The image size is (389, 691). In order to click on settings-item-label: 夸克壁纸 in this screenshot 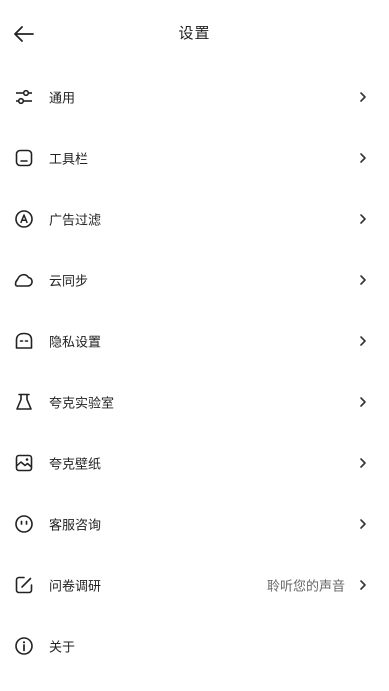, I will do `click(75, 464)`.